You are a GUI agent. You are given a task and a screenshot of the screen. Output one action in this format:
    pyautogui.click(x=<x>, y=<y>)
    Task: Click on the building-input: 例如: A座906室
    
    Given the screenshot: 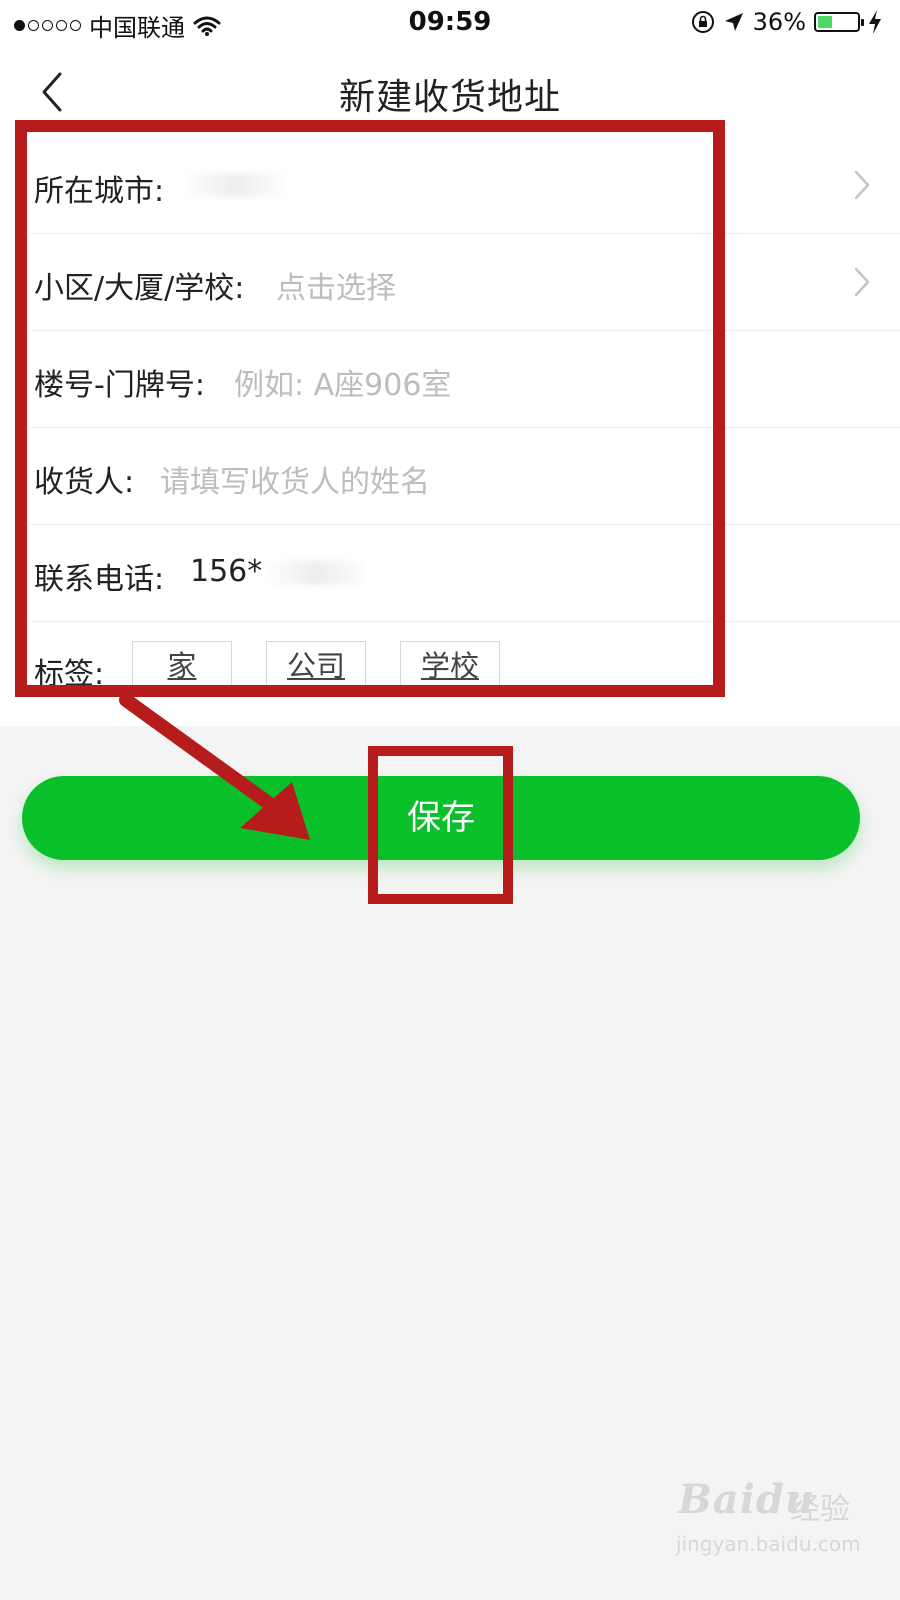 What is the action you would take?
    pyautogui.click(x=342, y=382)
    